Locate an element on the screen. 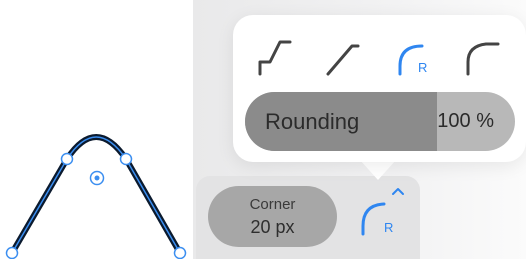 The height and width of the screenshot is (259, 526). corner-radius-button: Corner 20 px is located at coordinates (272, 216).